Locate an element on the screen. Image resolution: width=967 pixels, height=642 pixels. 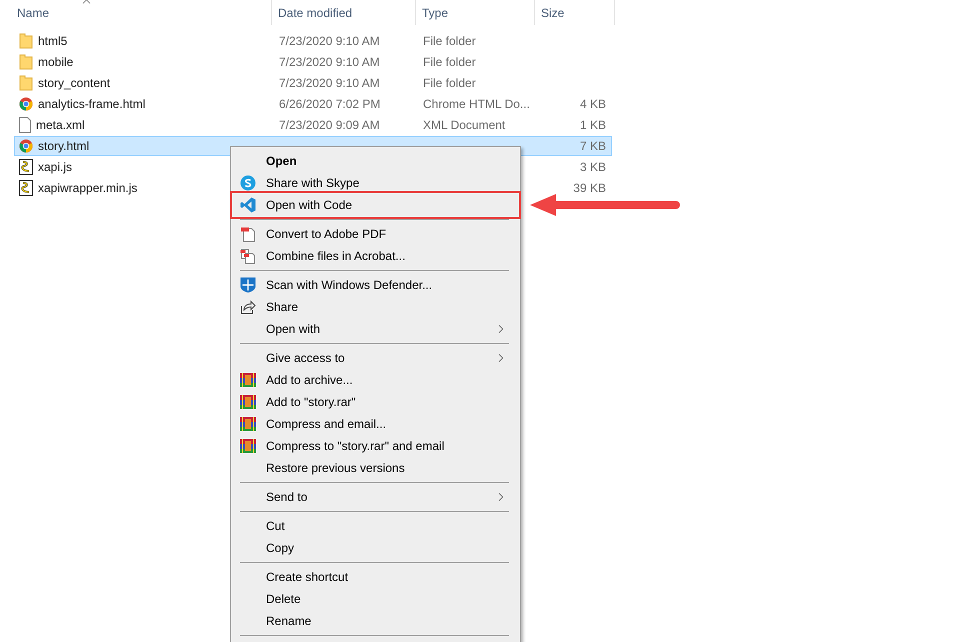
file-name: html5 is located at coordinates (53, 41).